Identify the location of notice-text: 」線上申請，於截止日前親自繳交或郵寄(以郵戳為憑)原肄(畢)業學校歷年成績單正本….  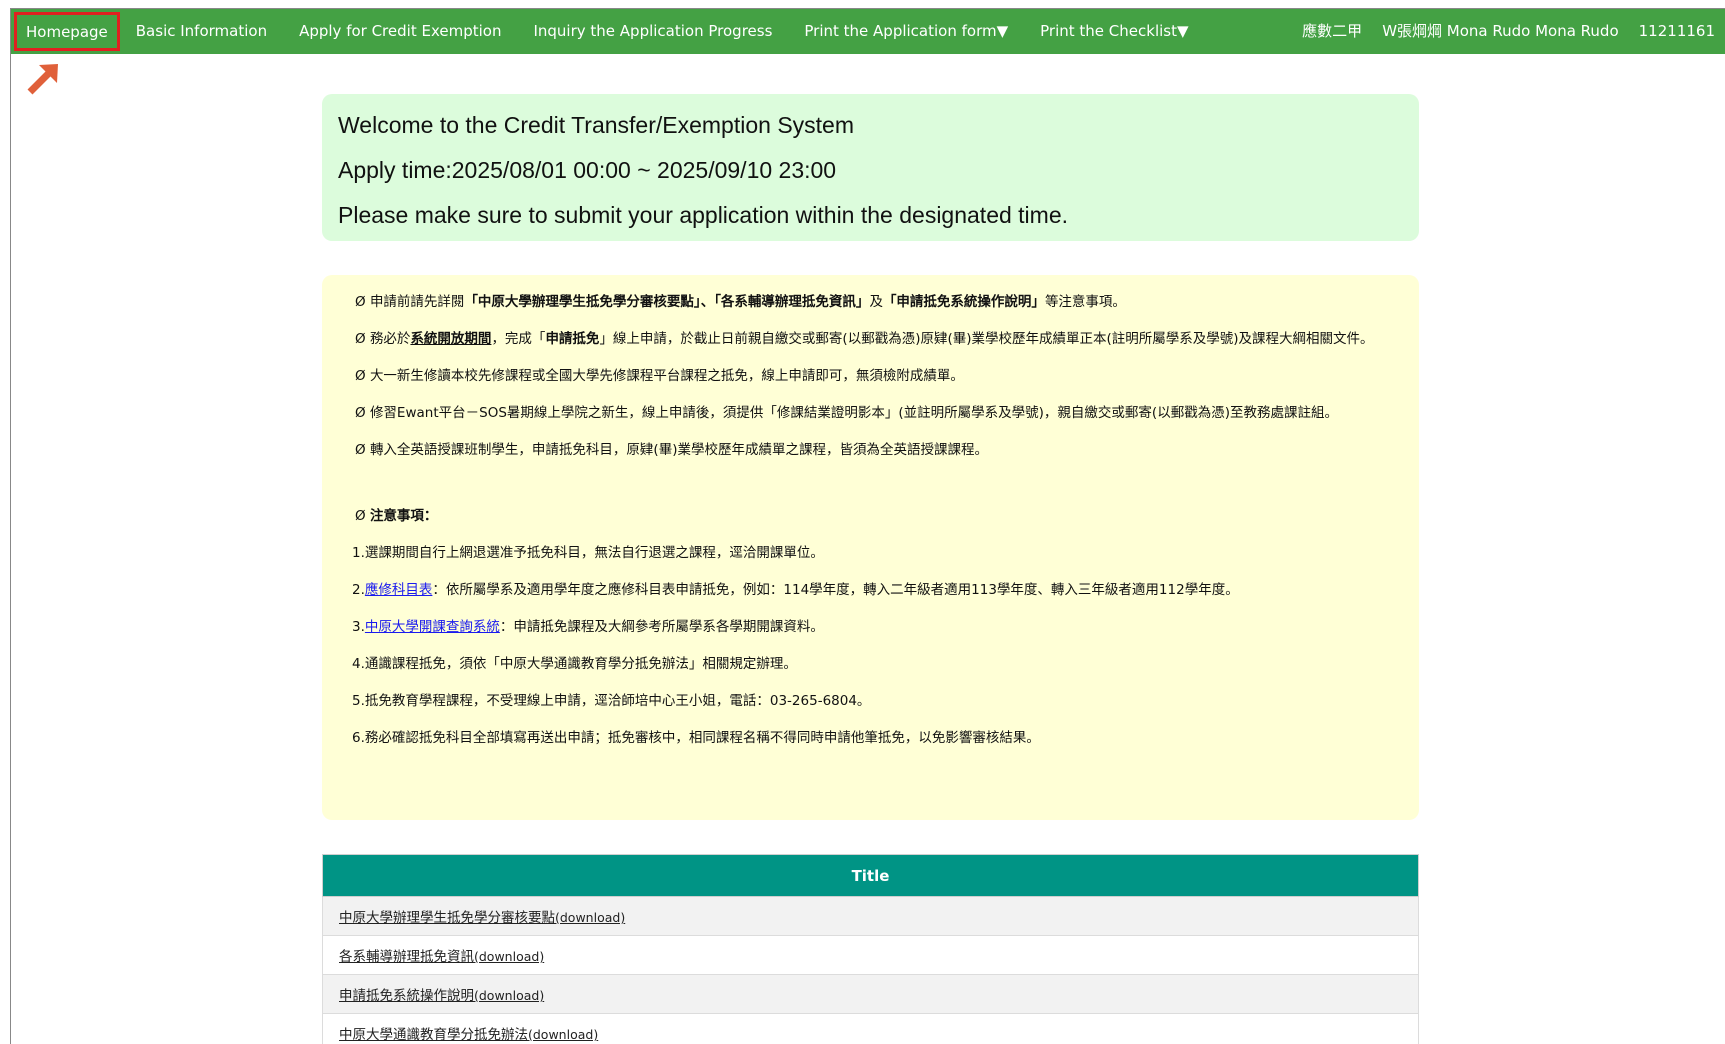
(986, 339).